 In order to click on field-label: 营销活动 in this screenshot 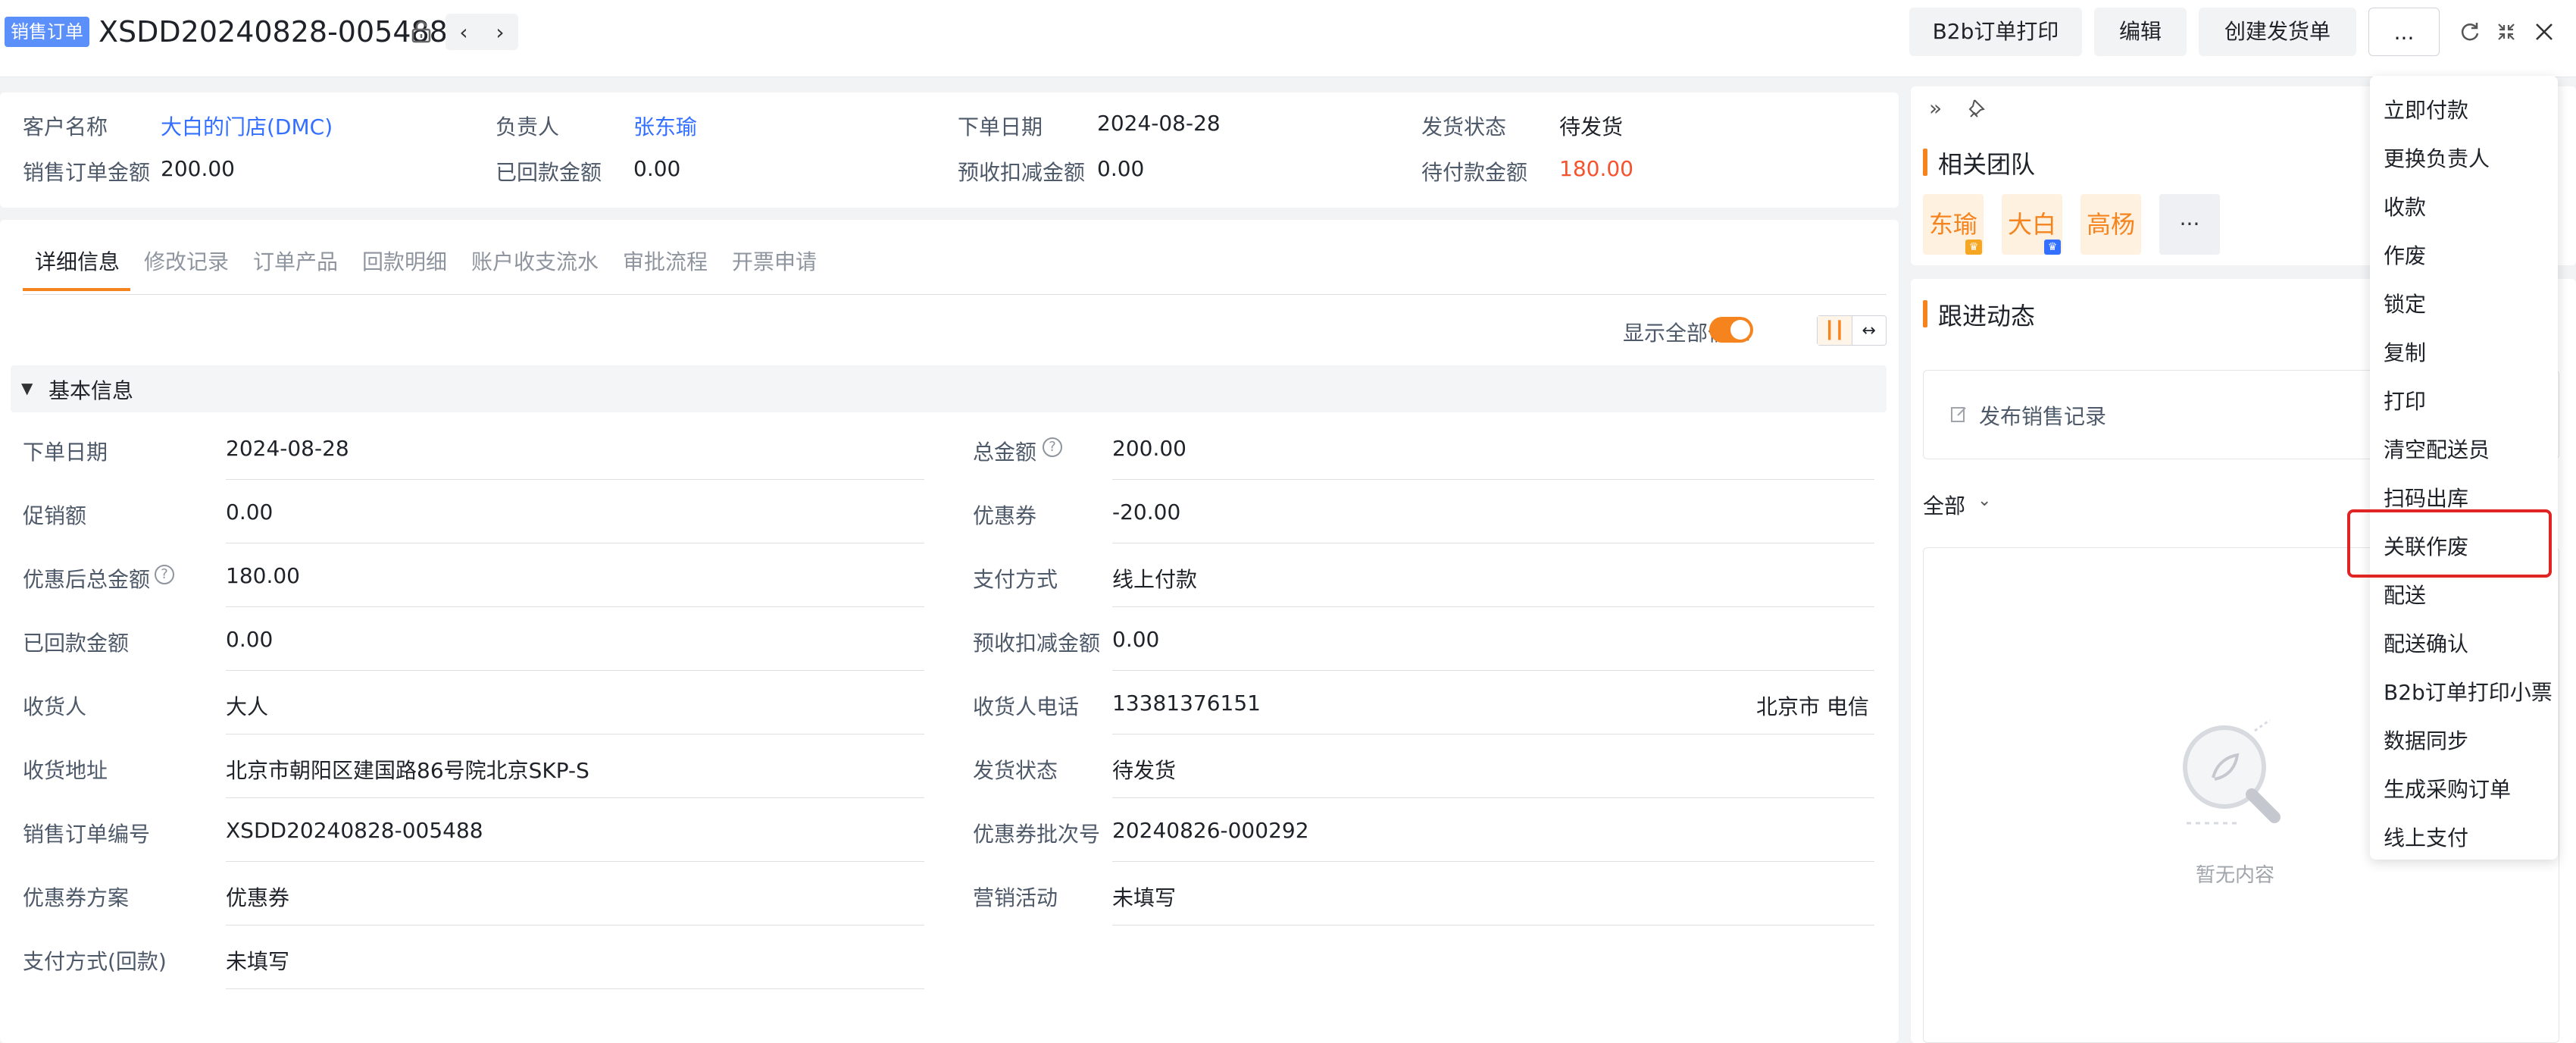, I will do `click(1016, 897)`.